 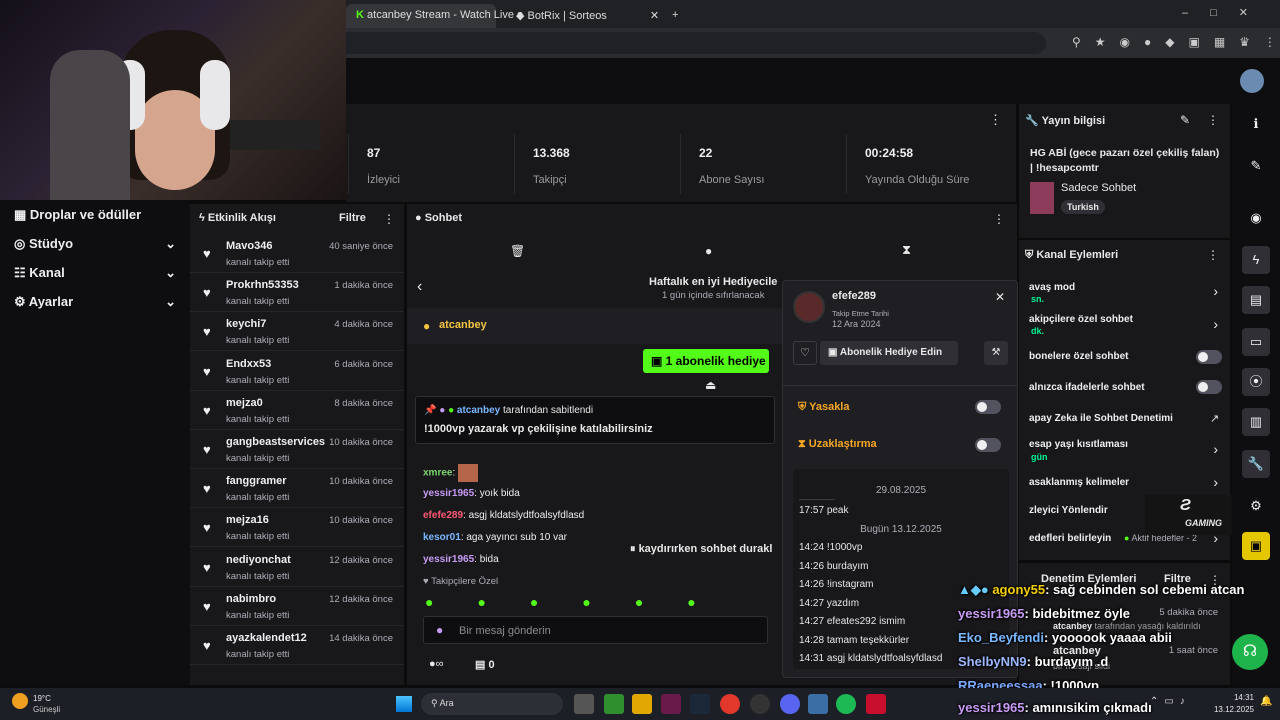 I want to click on shield-icon: ⛨, so click(x=804, y=407).